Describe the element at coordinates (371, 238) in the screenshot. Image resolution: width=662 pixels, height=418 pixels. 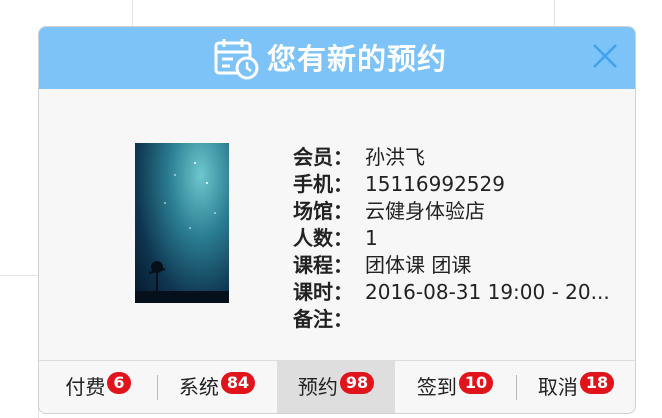
I see `detail-value: 1` at that location.